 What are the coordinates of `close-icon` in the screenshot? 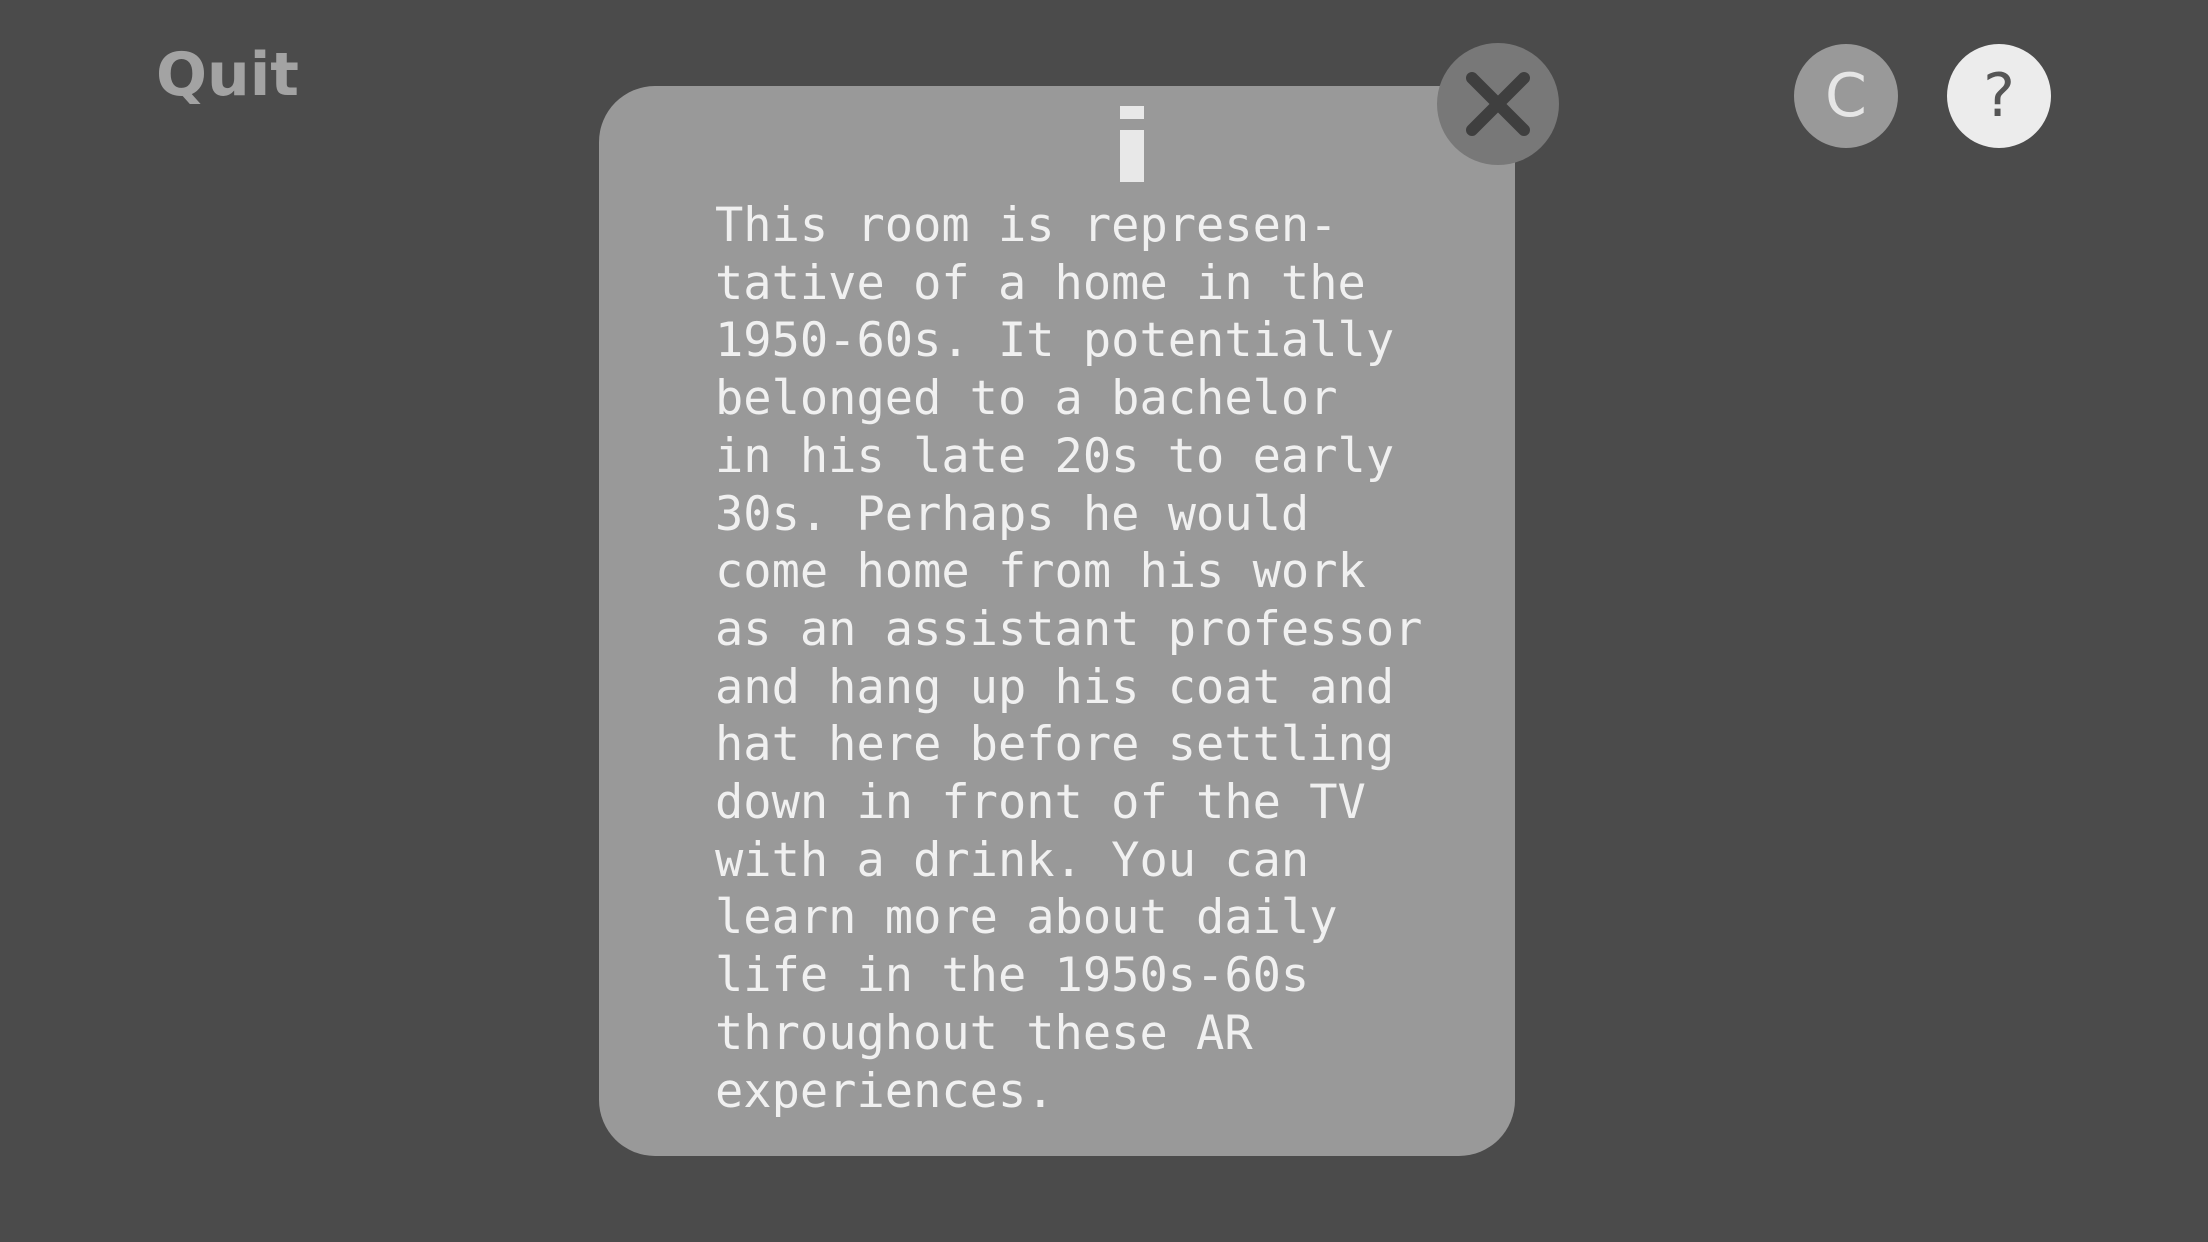 It's located at (1498, 104).